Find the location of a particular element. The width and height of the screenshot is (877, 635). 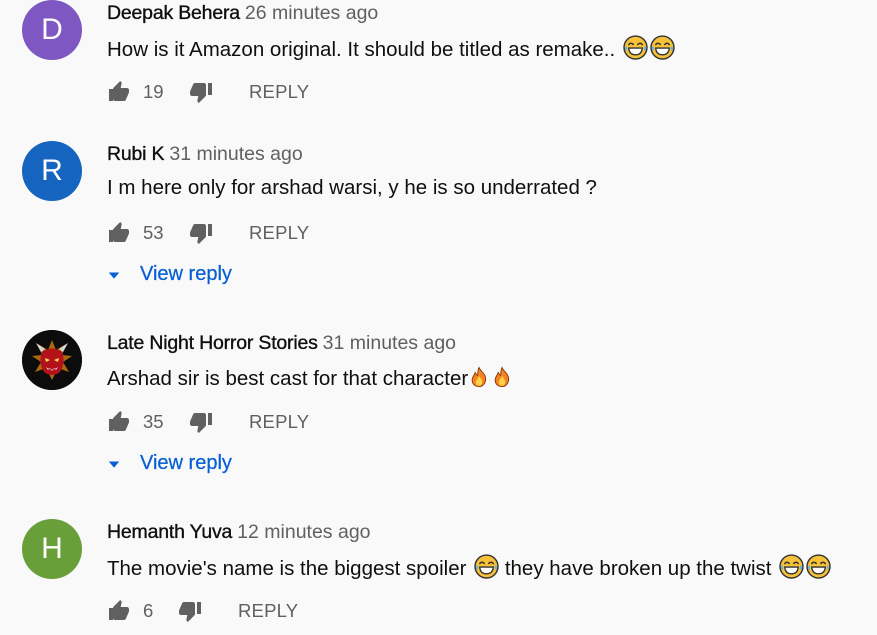

avatar is located at coordinates (52, 360).